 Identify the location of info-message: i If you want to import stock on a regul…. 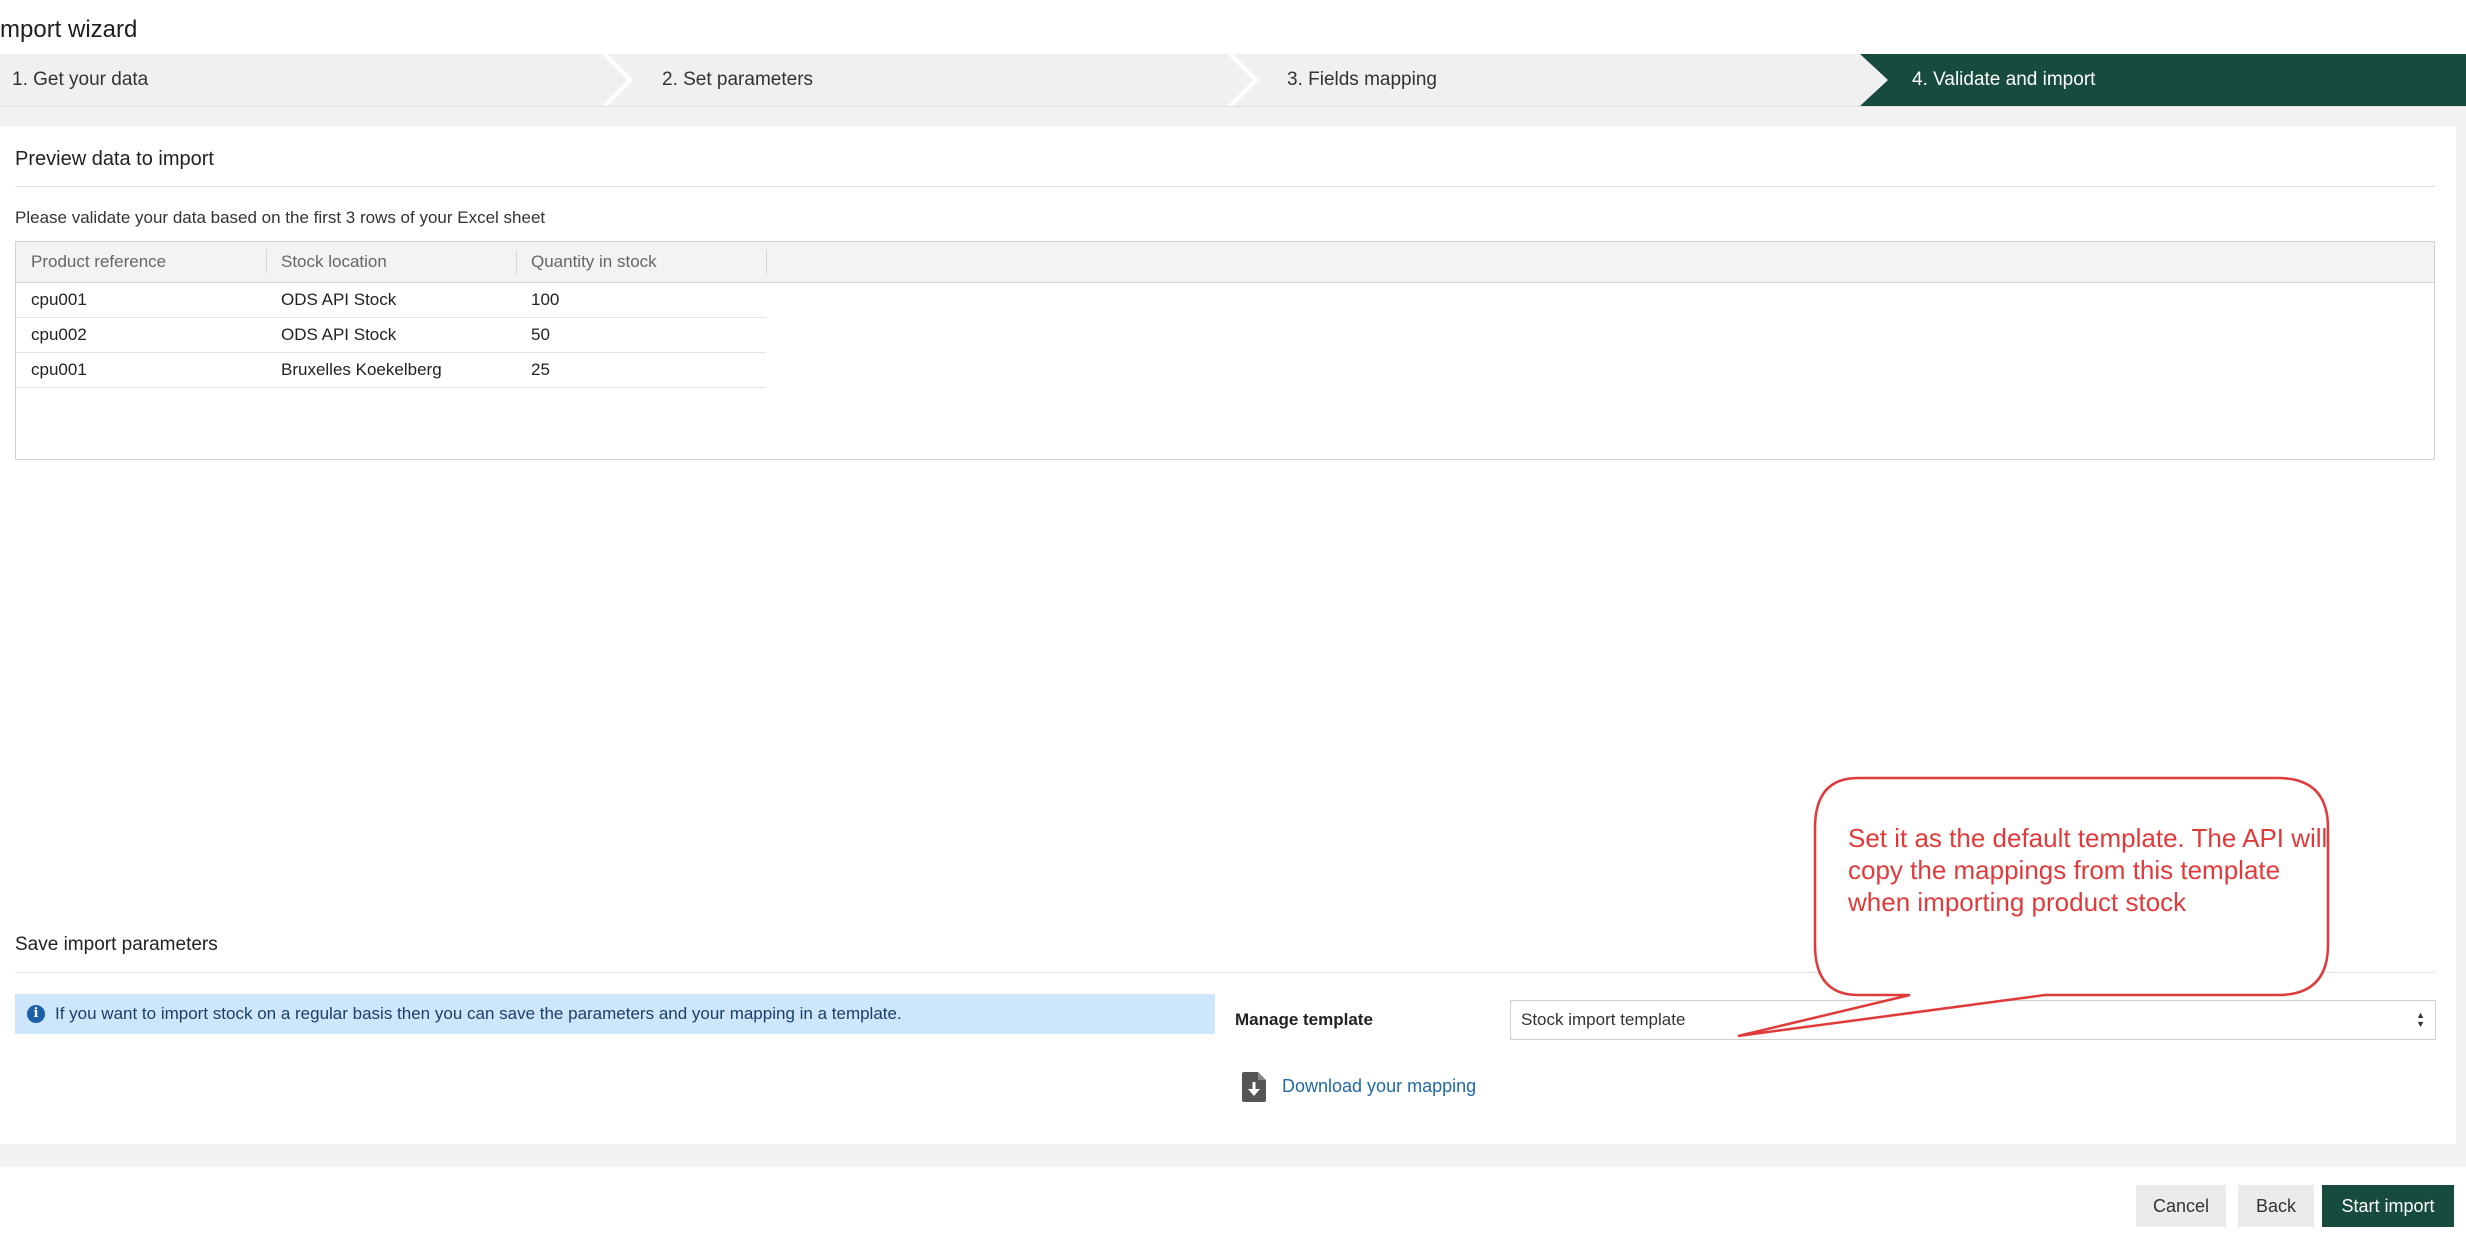
(615, 1014).